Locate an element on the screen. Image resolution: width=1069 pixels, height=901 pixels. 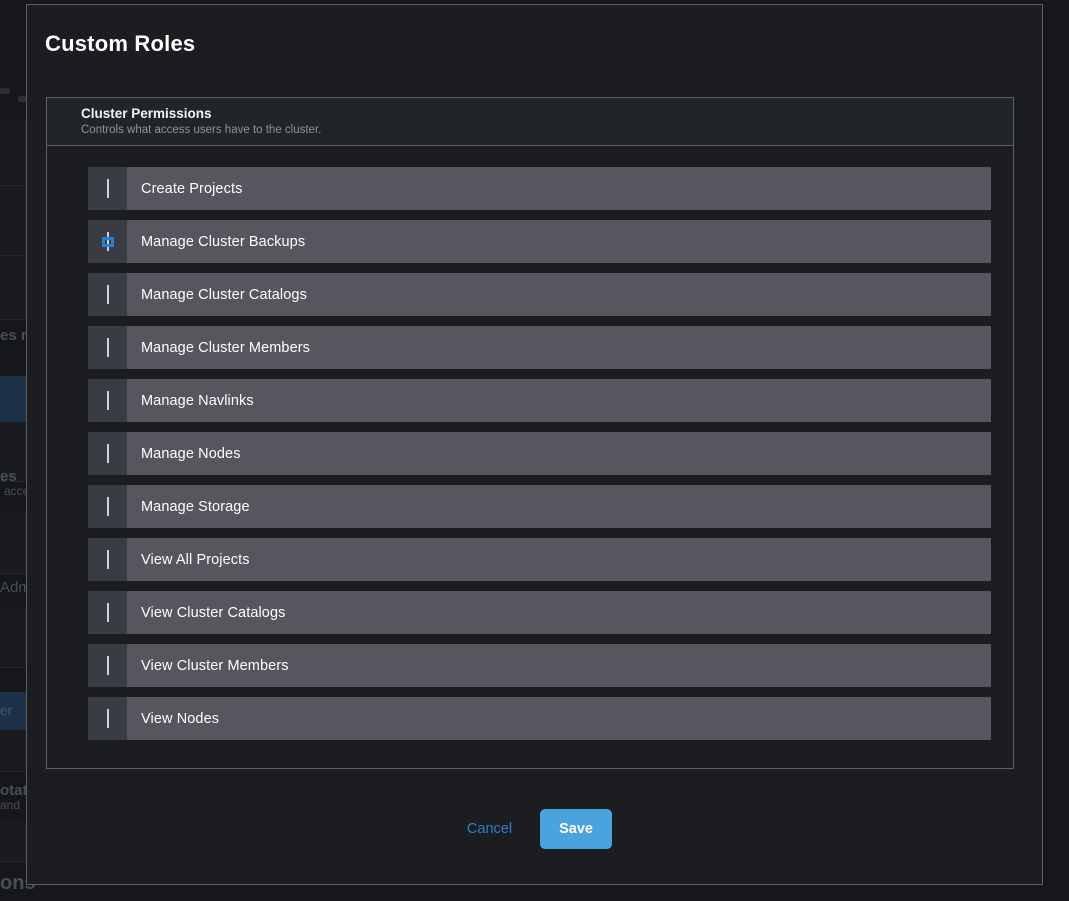
permission-label: Manage Navlinks is located at coordinates (197, 400).